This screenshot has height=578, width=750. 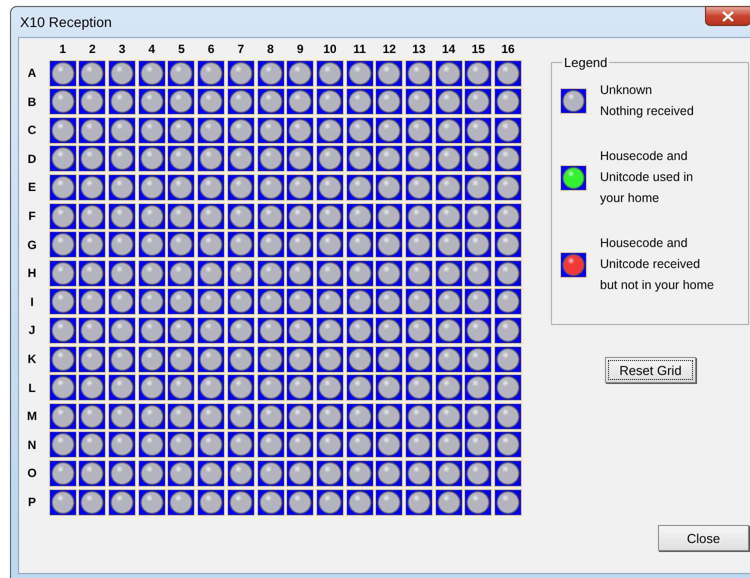 I want to click on column-header: 14, so click(x=448, y=50).